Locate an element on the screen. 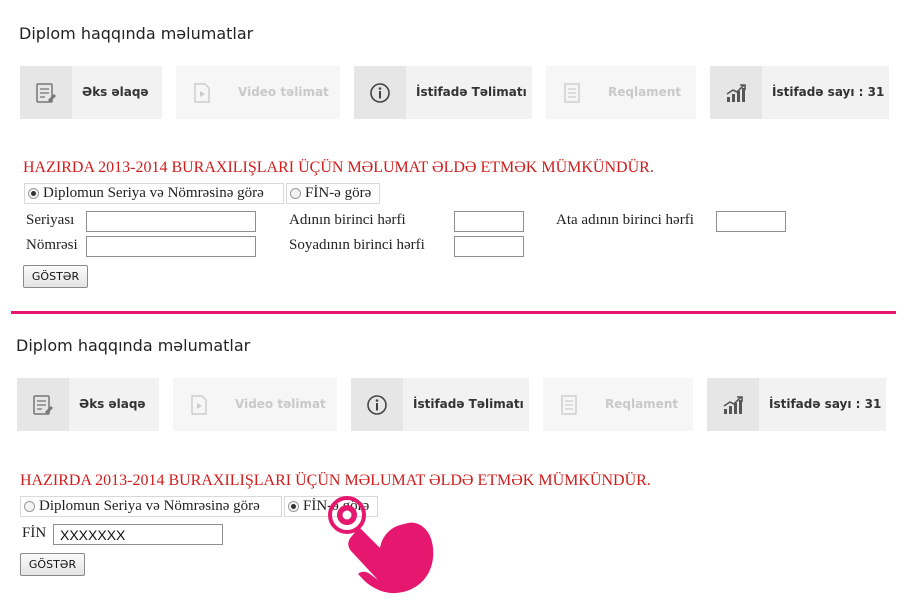 This screenshot has height=611, width=905. info-icon is located at coordinates (377, 404).